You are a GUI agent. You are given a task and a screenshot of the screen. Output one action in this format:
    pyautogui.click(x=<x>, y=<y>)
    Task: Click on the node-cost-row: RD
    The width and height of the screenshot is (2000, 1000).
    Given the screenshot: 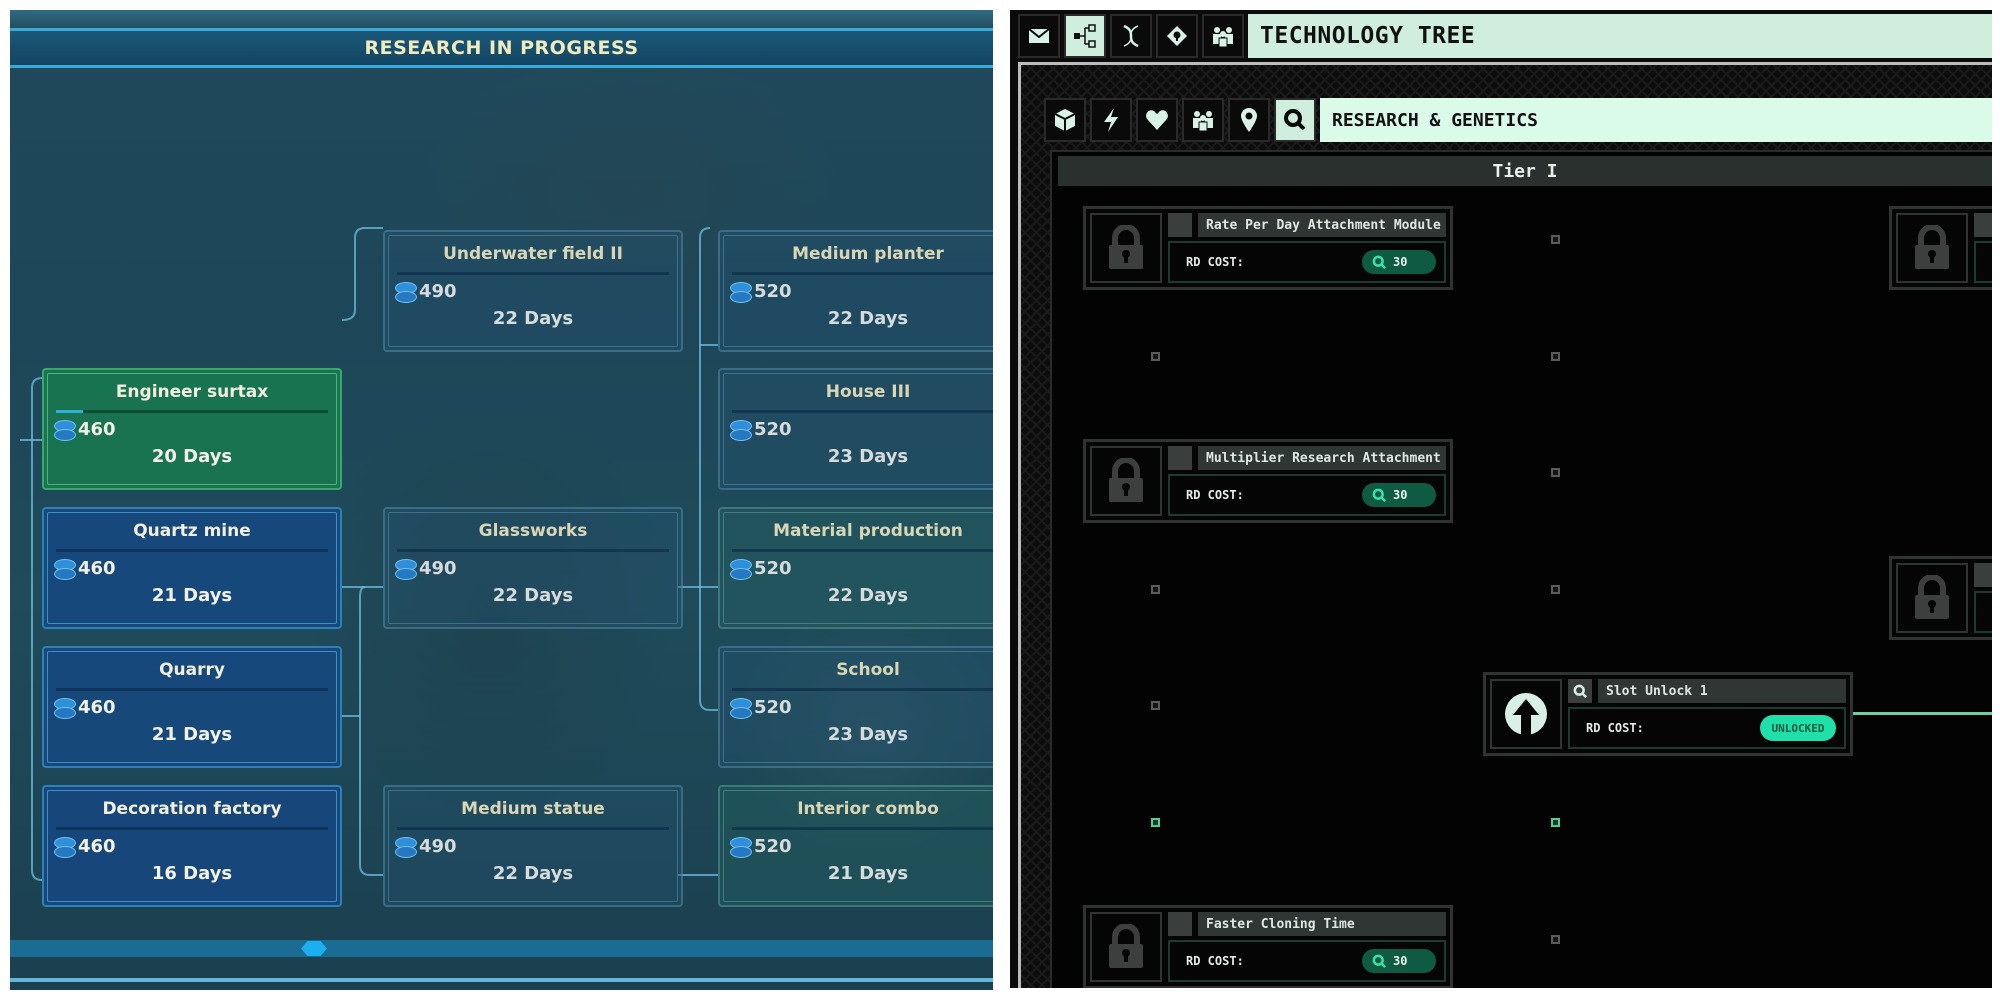 What is the action you would take?
    pyautogui.click(x=1983, y=612)
    